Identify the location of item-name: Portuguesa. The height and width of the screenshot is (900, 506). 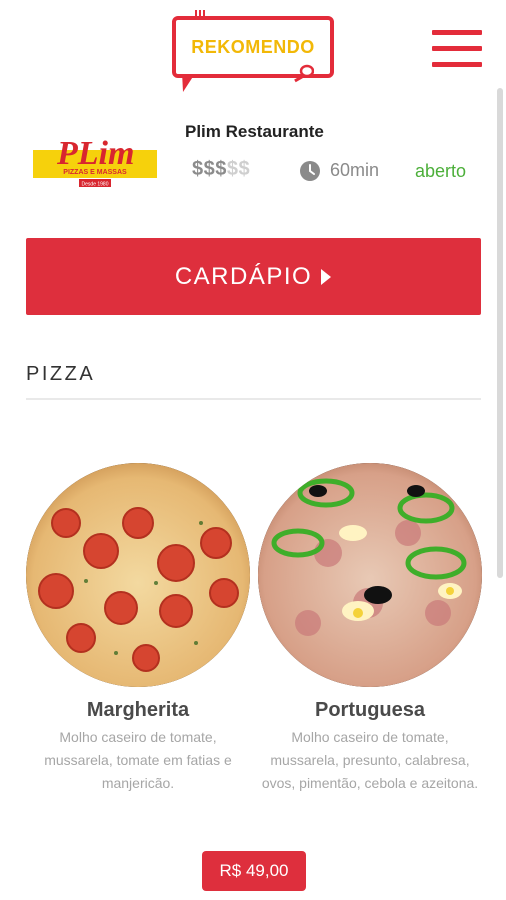
(370, 710).